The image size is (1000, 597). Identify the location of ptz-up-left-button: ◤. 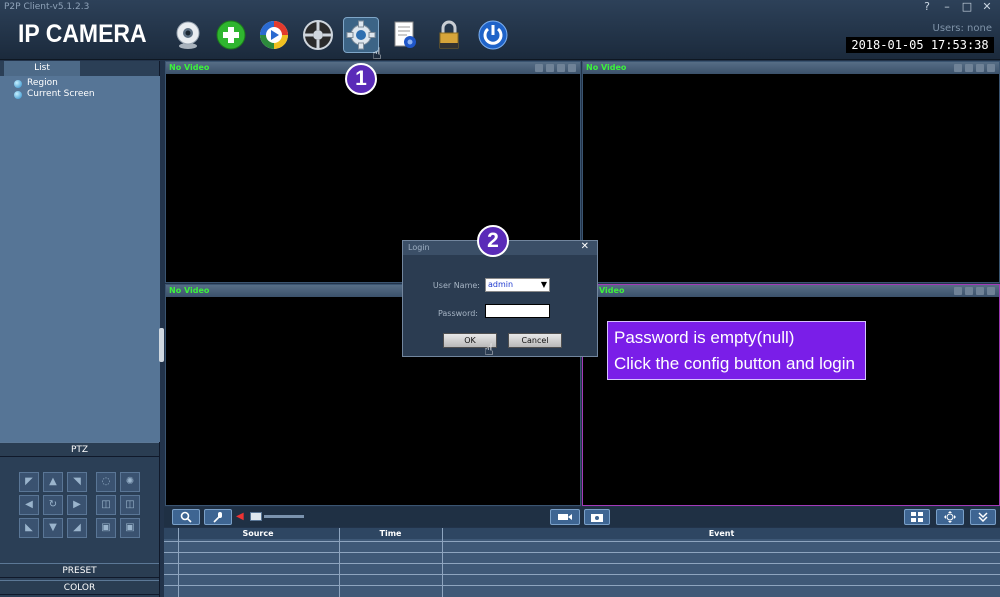
(29, 482).